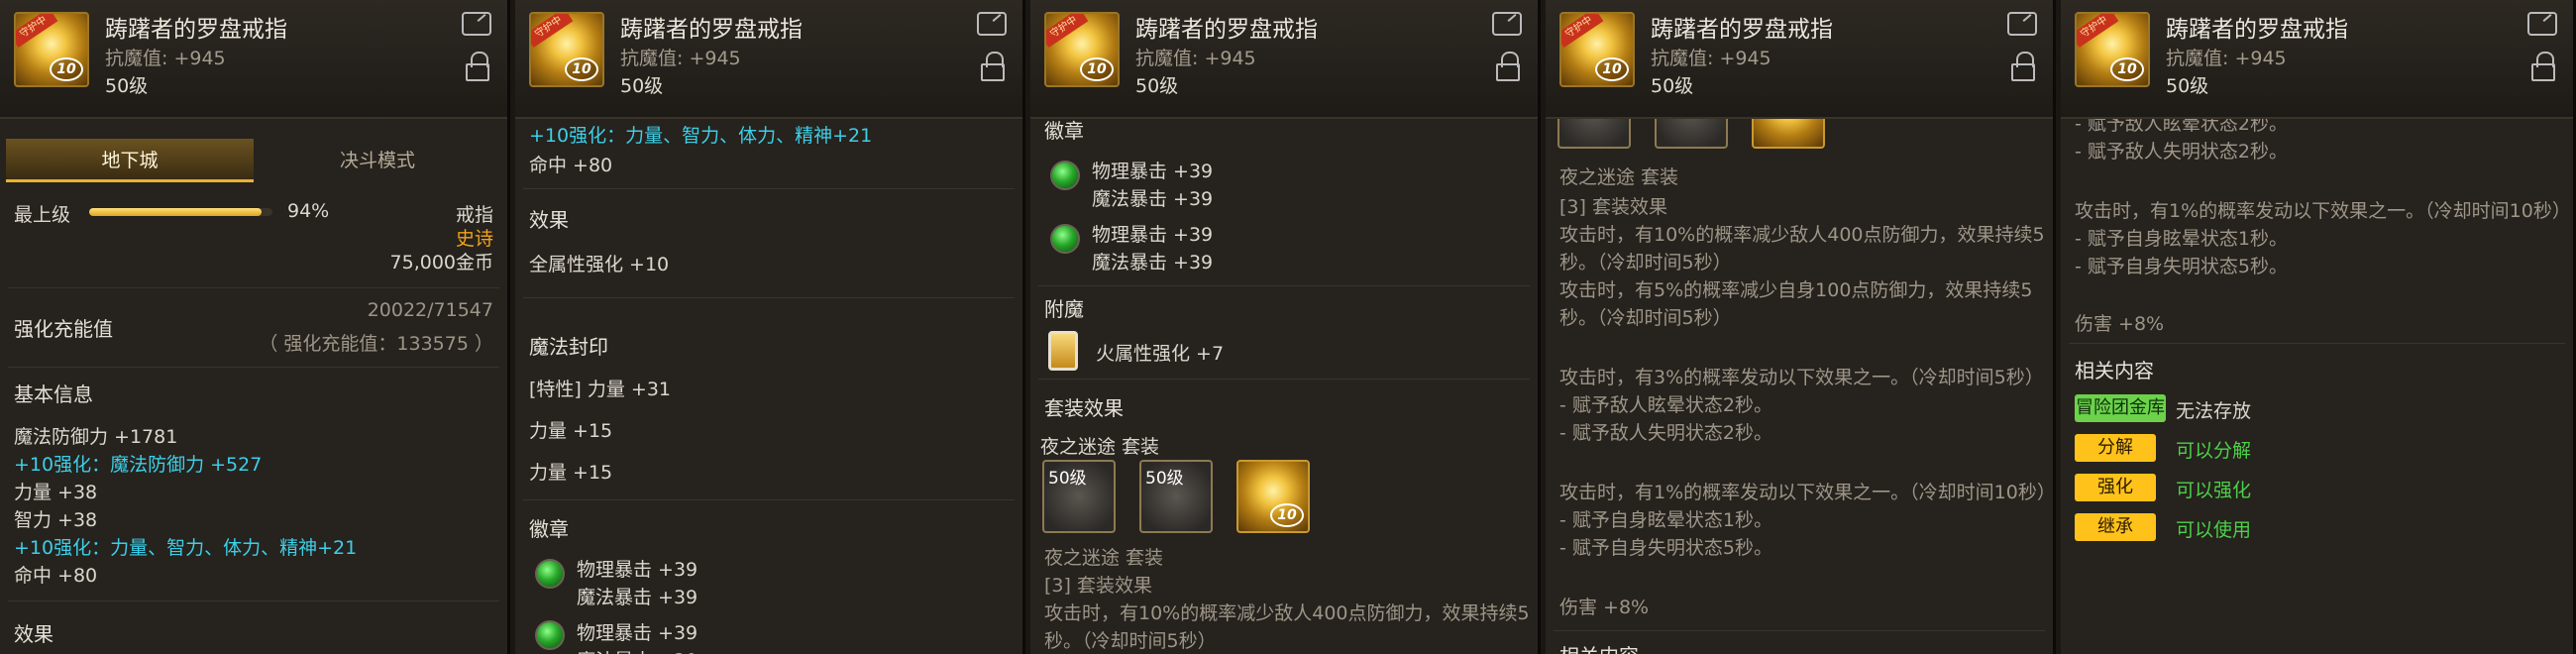 The width and height of the screenshot is (2576, 654). Describe the element at coordinates (186, 548) in the screenshot. I see `stat-line: +10强化：力量、智力、体力、精神+21` at that location.